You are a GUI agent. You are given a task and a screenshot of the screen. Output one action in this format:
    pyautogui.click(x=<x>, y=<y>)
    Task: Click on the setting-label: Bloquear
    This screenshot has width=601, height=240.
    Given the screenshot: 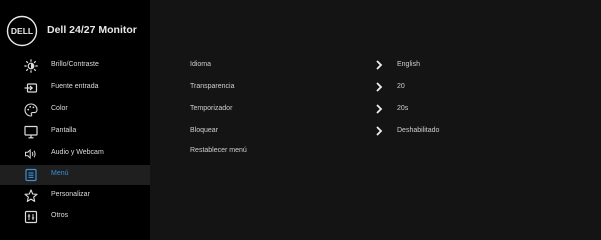 What is the action you would take?
    pyautogui.click(x=204, y=130)
    